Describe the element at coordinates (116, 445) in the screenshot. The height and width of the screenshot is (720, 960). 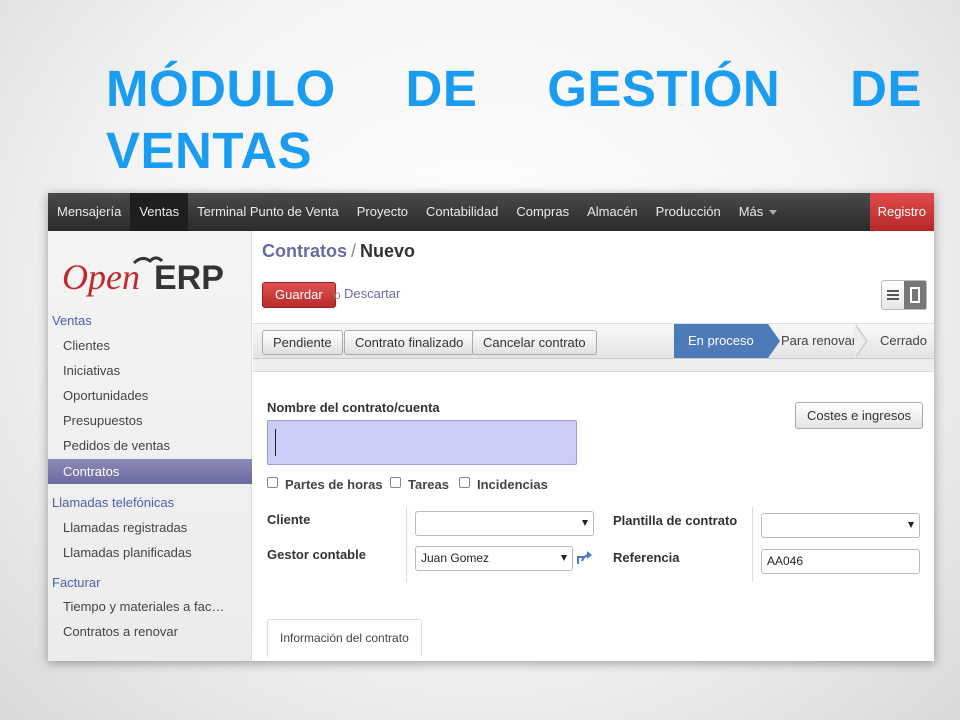
I see `sidebar-item-pedidos-de-ventas: Pedidos de ventas` at that location.